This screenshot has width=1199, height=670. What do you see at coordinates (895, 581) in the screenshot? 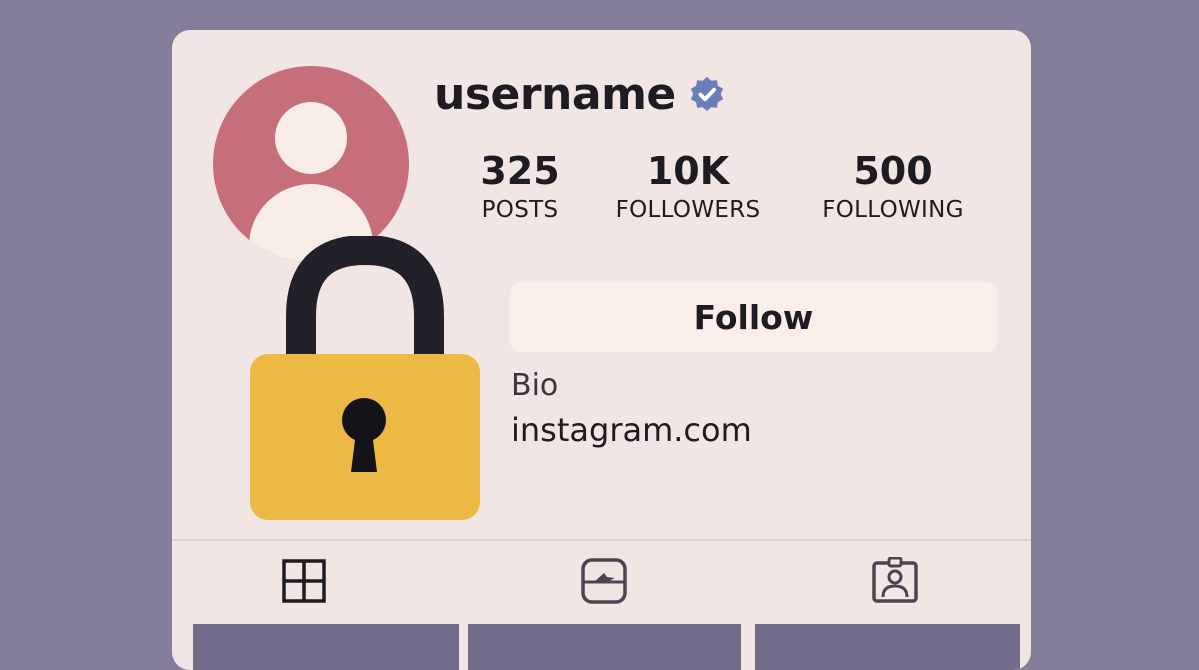
I see `tagged-icon` at bounding box center [895, 581].